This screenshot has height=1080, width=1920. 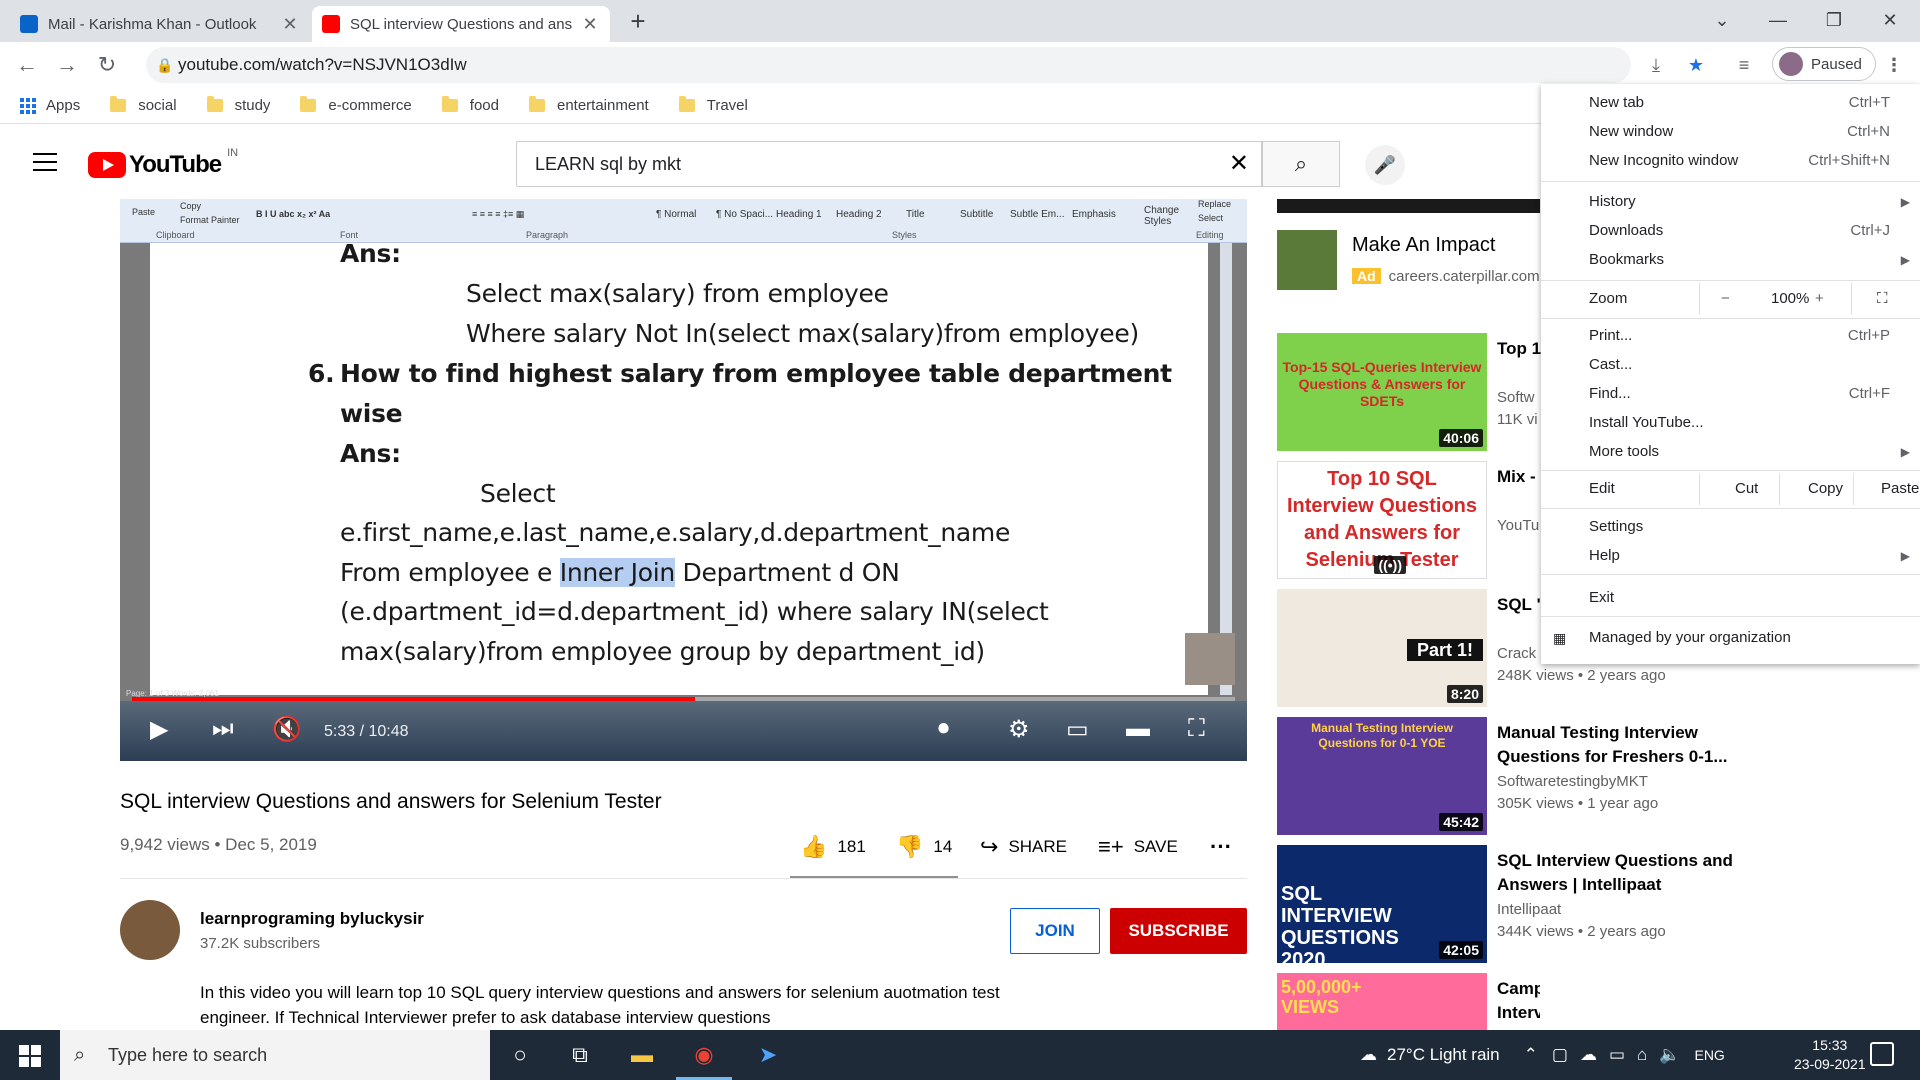 I want to click on clock: 15:33 23-09-2021, so click(x=1830, y=1055).